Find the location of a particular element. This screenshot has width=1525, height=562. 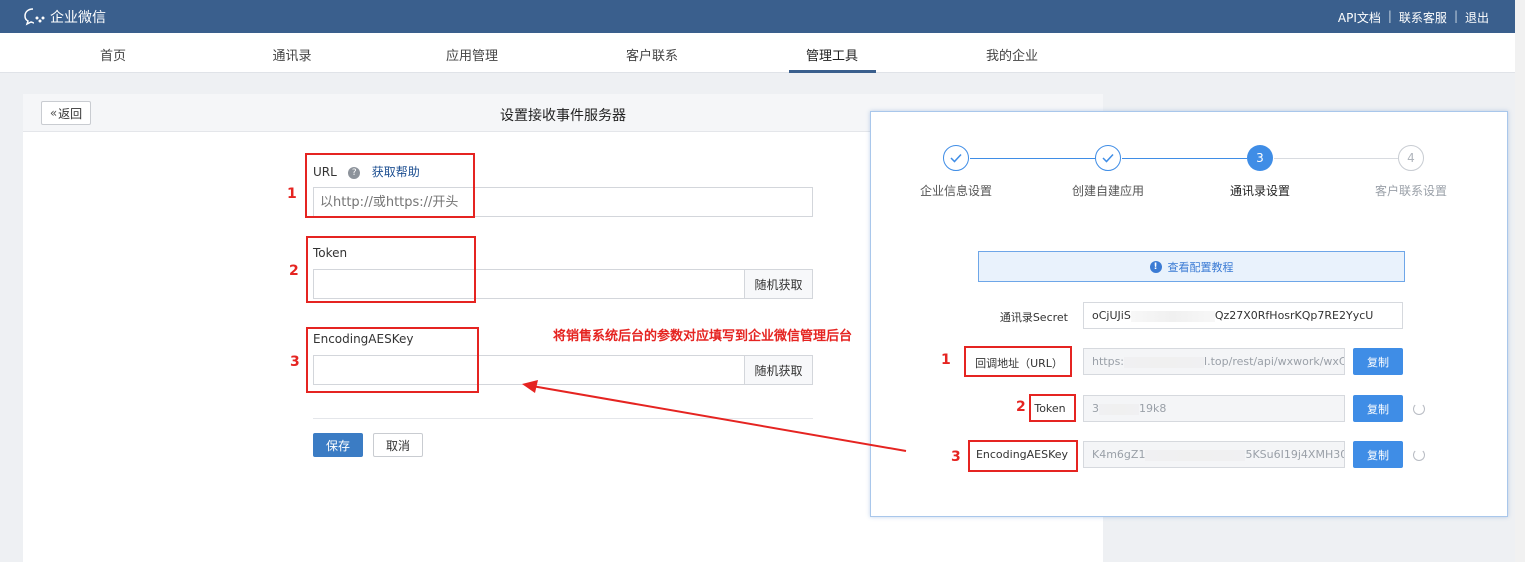

secret-field: oCjUJiS Qz27X0RfHosrKQp7RE2YycU is located at coordinates (1243, 315).